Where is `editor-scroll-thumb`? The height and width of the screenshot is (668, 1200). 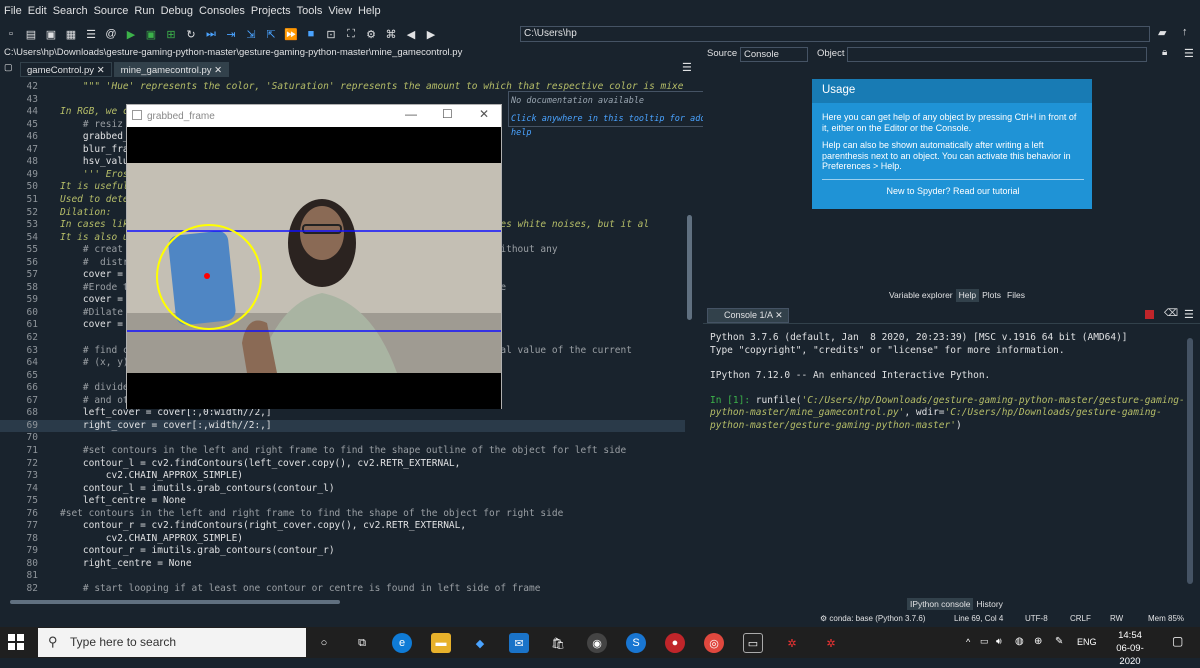 editor-scroll-thumb is located at coordinates (689, 267).